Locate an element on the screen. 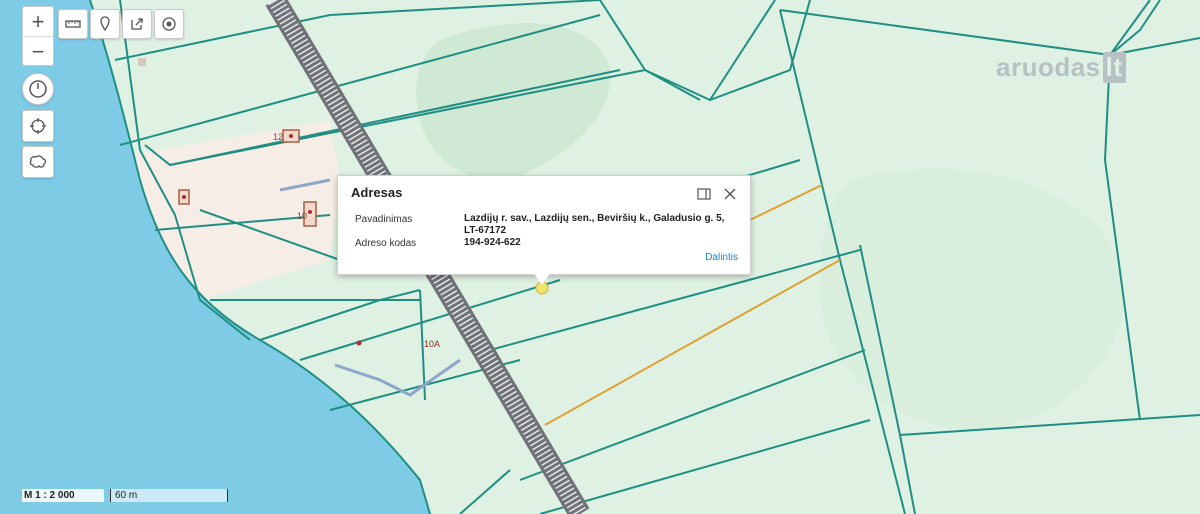  address-code-value: 194-924-622 is located at coordinates (492, 242).